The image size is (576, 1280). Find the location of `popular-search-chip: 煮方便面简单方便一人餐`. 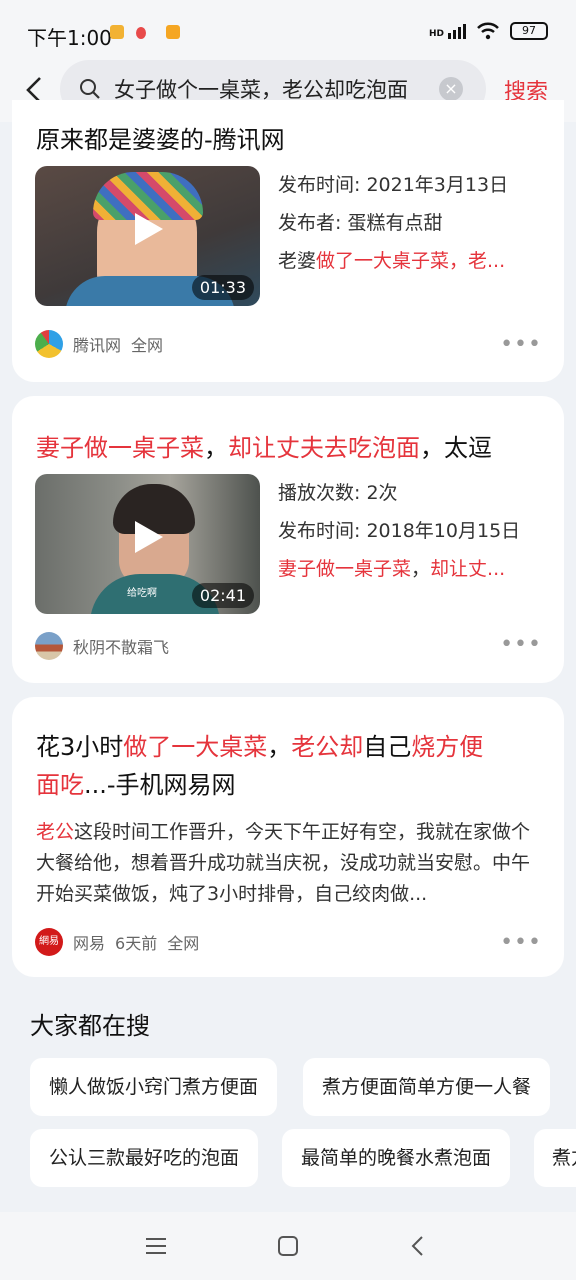

popular-search-chip: 煮方便面简单方便一人餐 is located at coordinates (427, 1087).